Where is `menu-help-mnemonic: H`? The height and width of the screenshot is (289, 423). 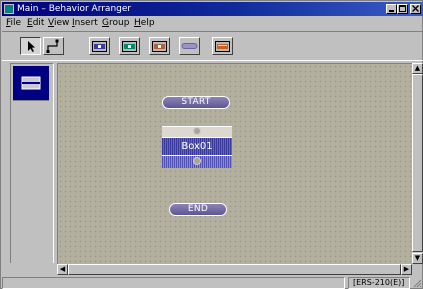 menu-help-mnemonic: H is located at coordinates (137, 23).